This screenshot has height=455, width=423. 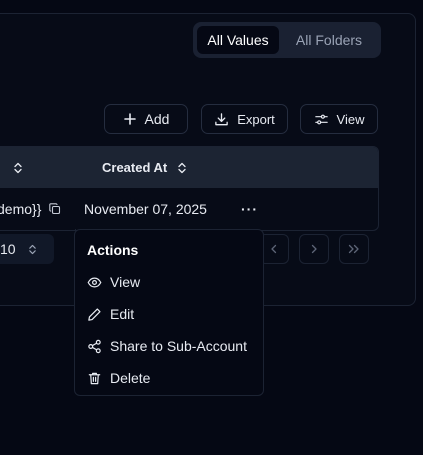 What do you see at coordinates (238, 40) in the screenshot?
I see `all-values-tab: All Values` at bounding box center [238, 40].